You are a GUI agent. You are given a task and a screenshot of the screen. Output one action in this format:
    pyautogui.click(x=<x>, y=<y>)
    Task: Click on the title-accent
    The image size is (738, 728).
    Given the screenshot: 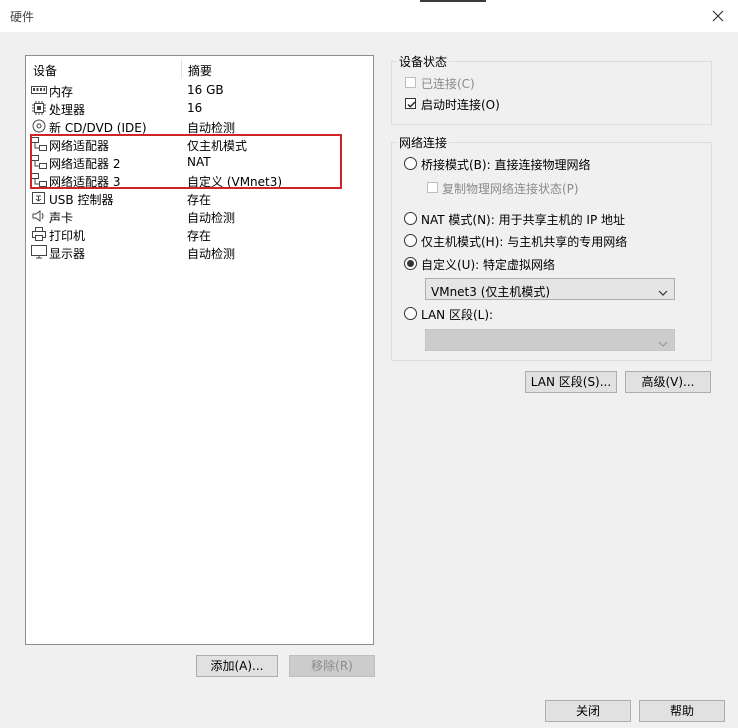 What is the action you would take?
    pyautogui.click(x=453, y=1)
    